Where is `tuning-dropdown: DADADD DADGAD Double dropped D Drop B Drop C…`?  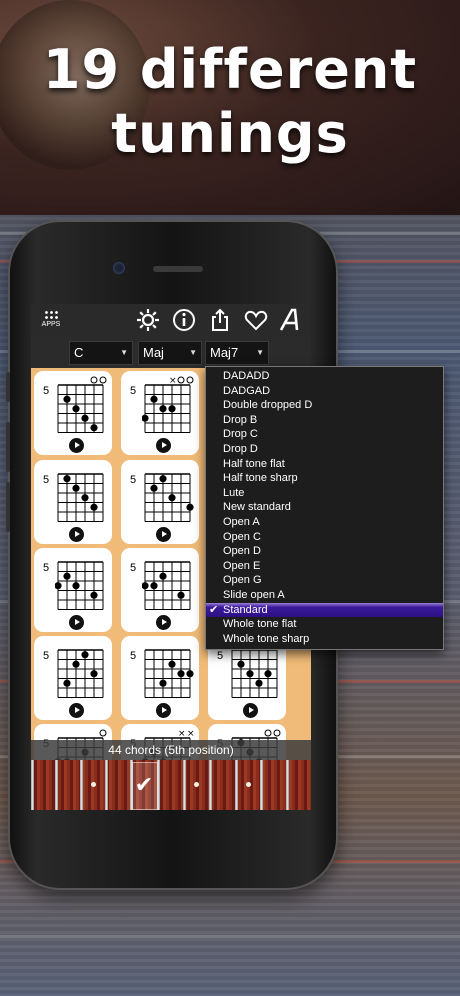 tuning-dropdown: DADADD DADGAD Double dropped D Drop B Drop C… is located at coordinates (324, 508).